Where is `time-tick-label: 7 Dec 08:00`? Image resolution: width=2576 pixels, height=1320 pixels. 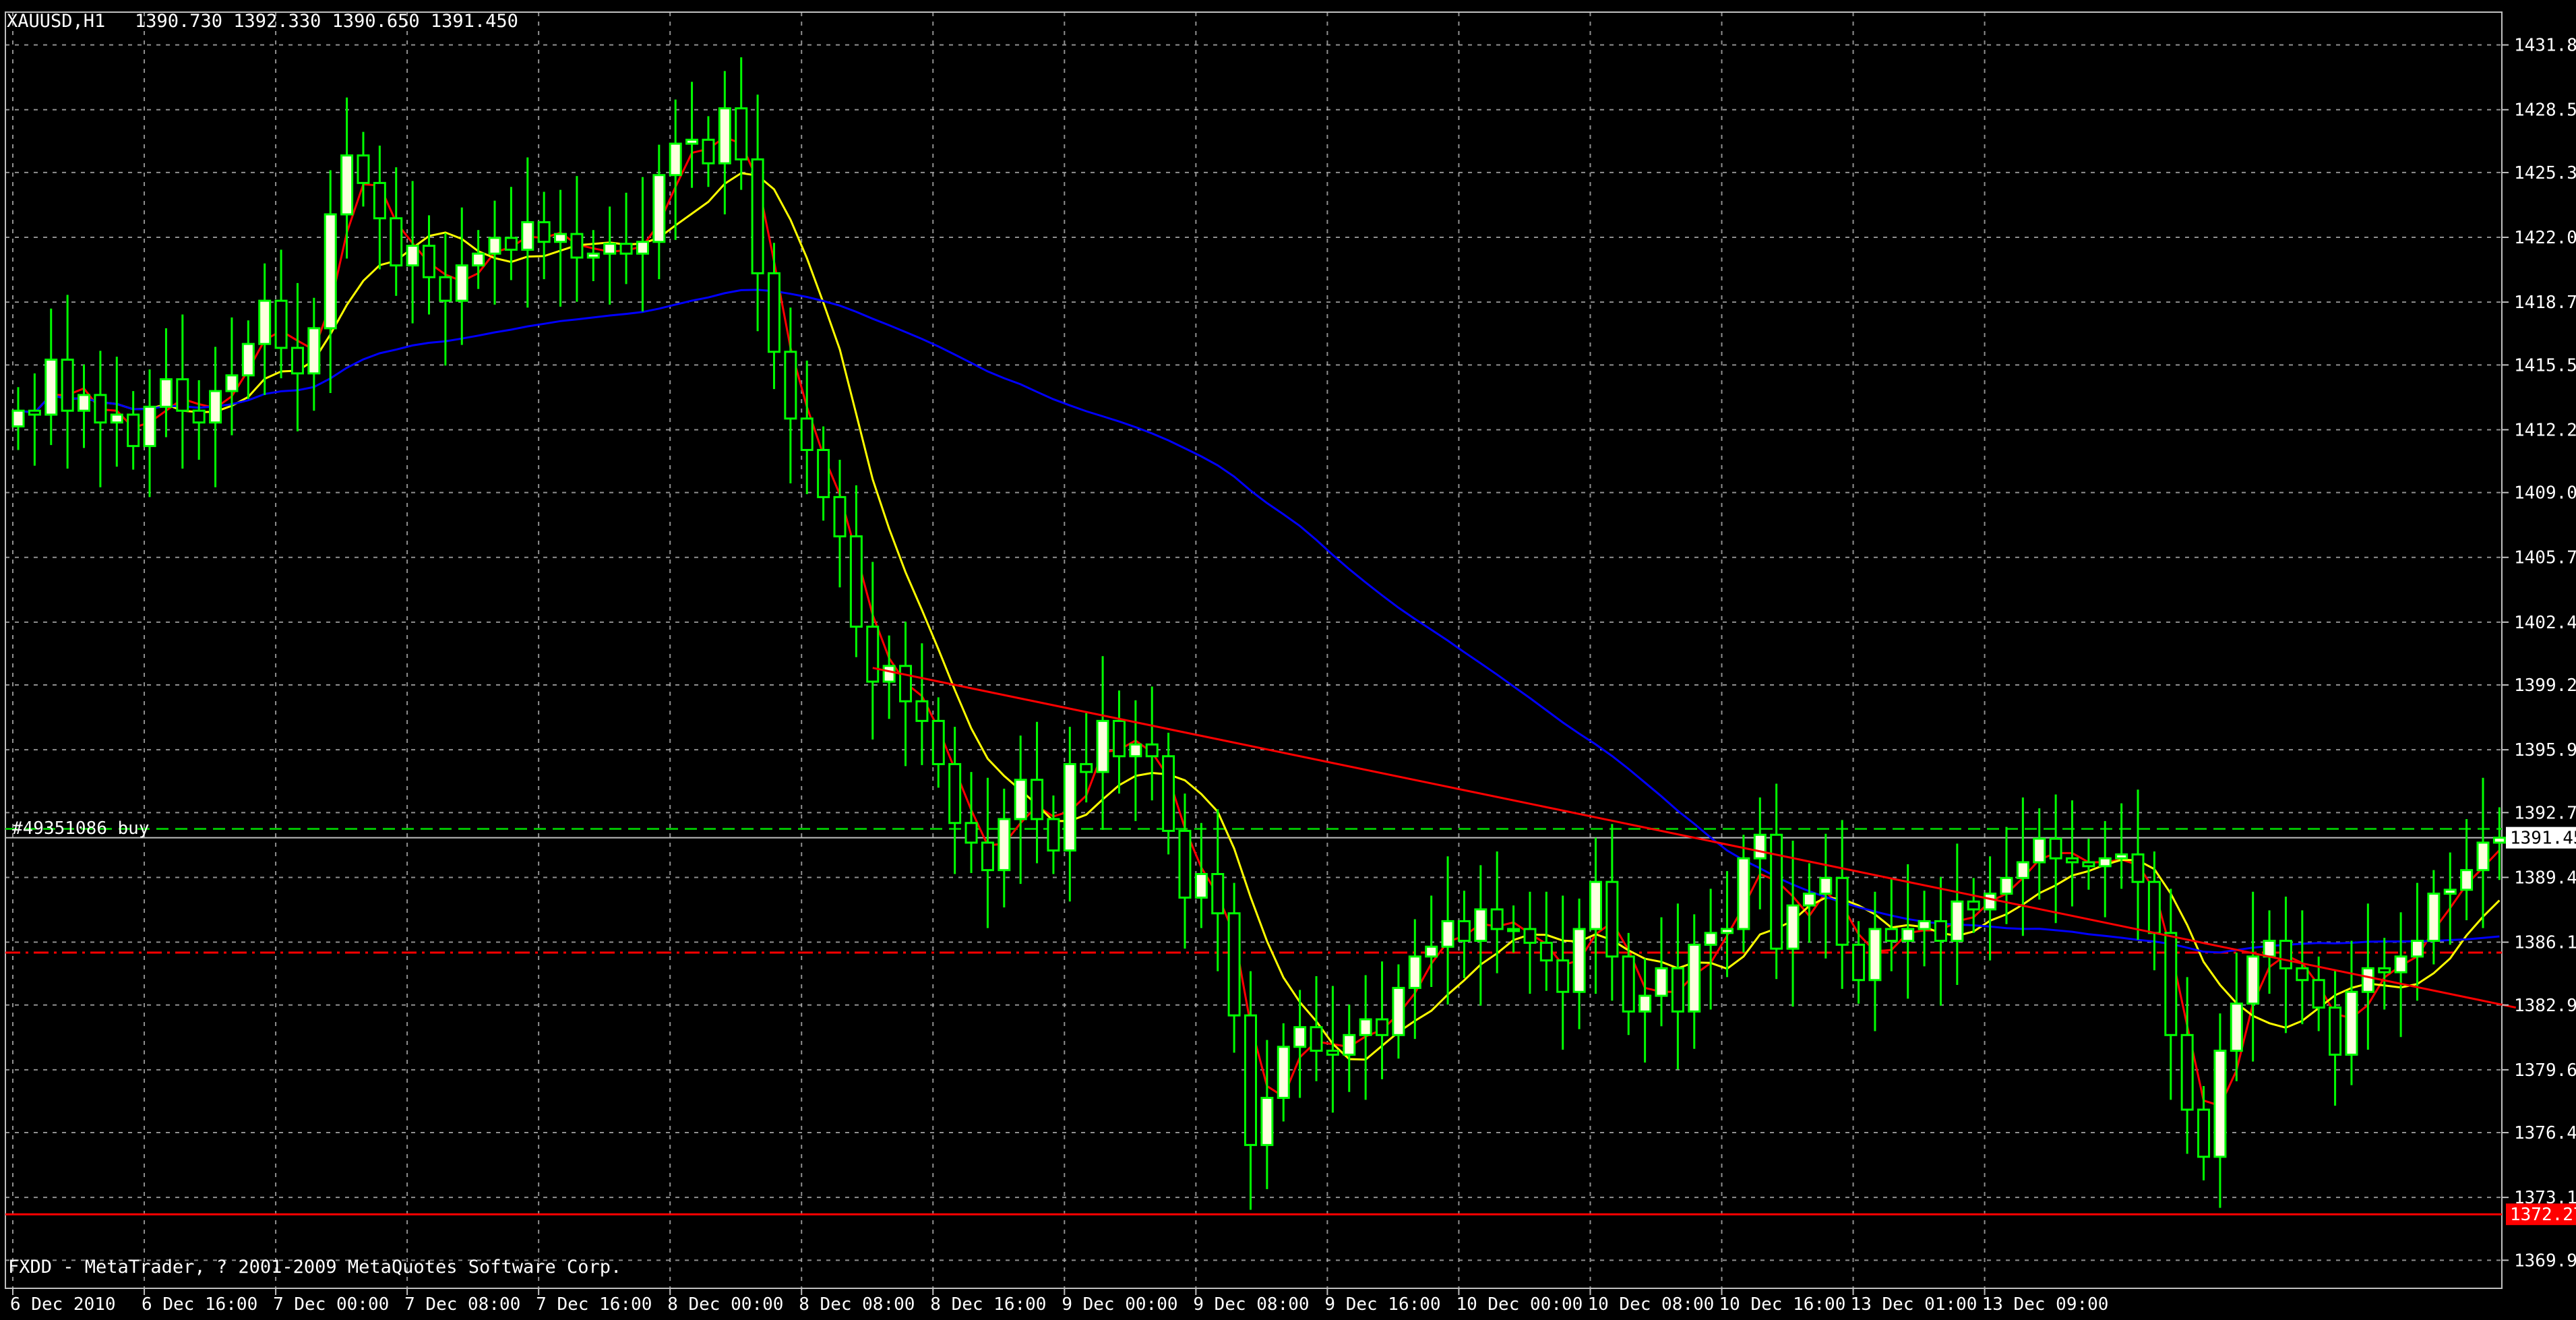
time-tick-label: 7 Dec 08:00 is located at coordinates (462, 1304).